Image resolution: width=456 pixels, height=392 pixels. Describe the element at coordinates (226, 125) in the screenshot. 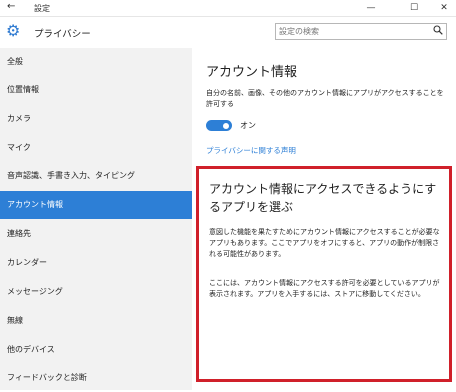

I see `toggle-knob` at that location.